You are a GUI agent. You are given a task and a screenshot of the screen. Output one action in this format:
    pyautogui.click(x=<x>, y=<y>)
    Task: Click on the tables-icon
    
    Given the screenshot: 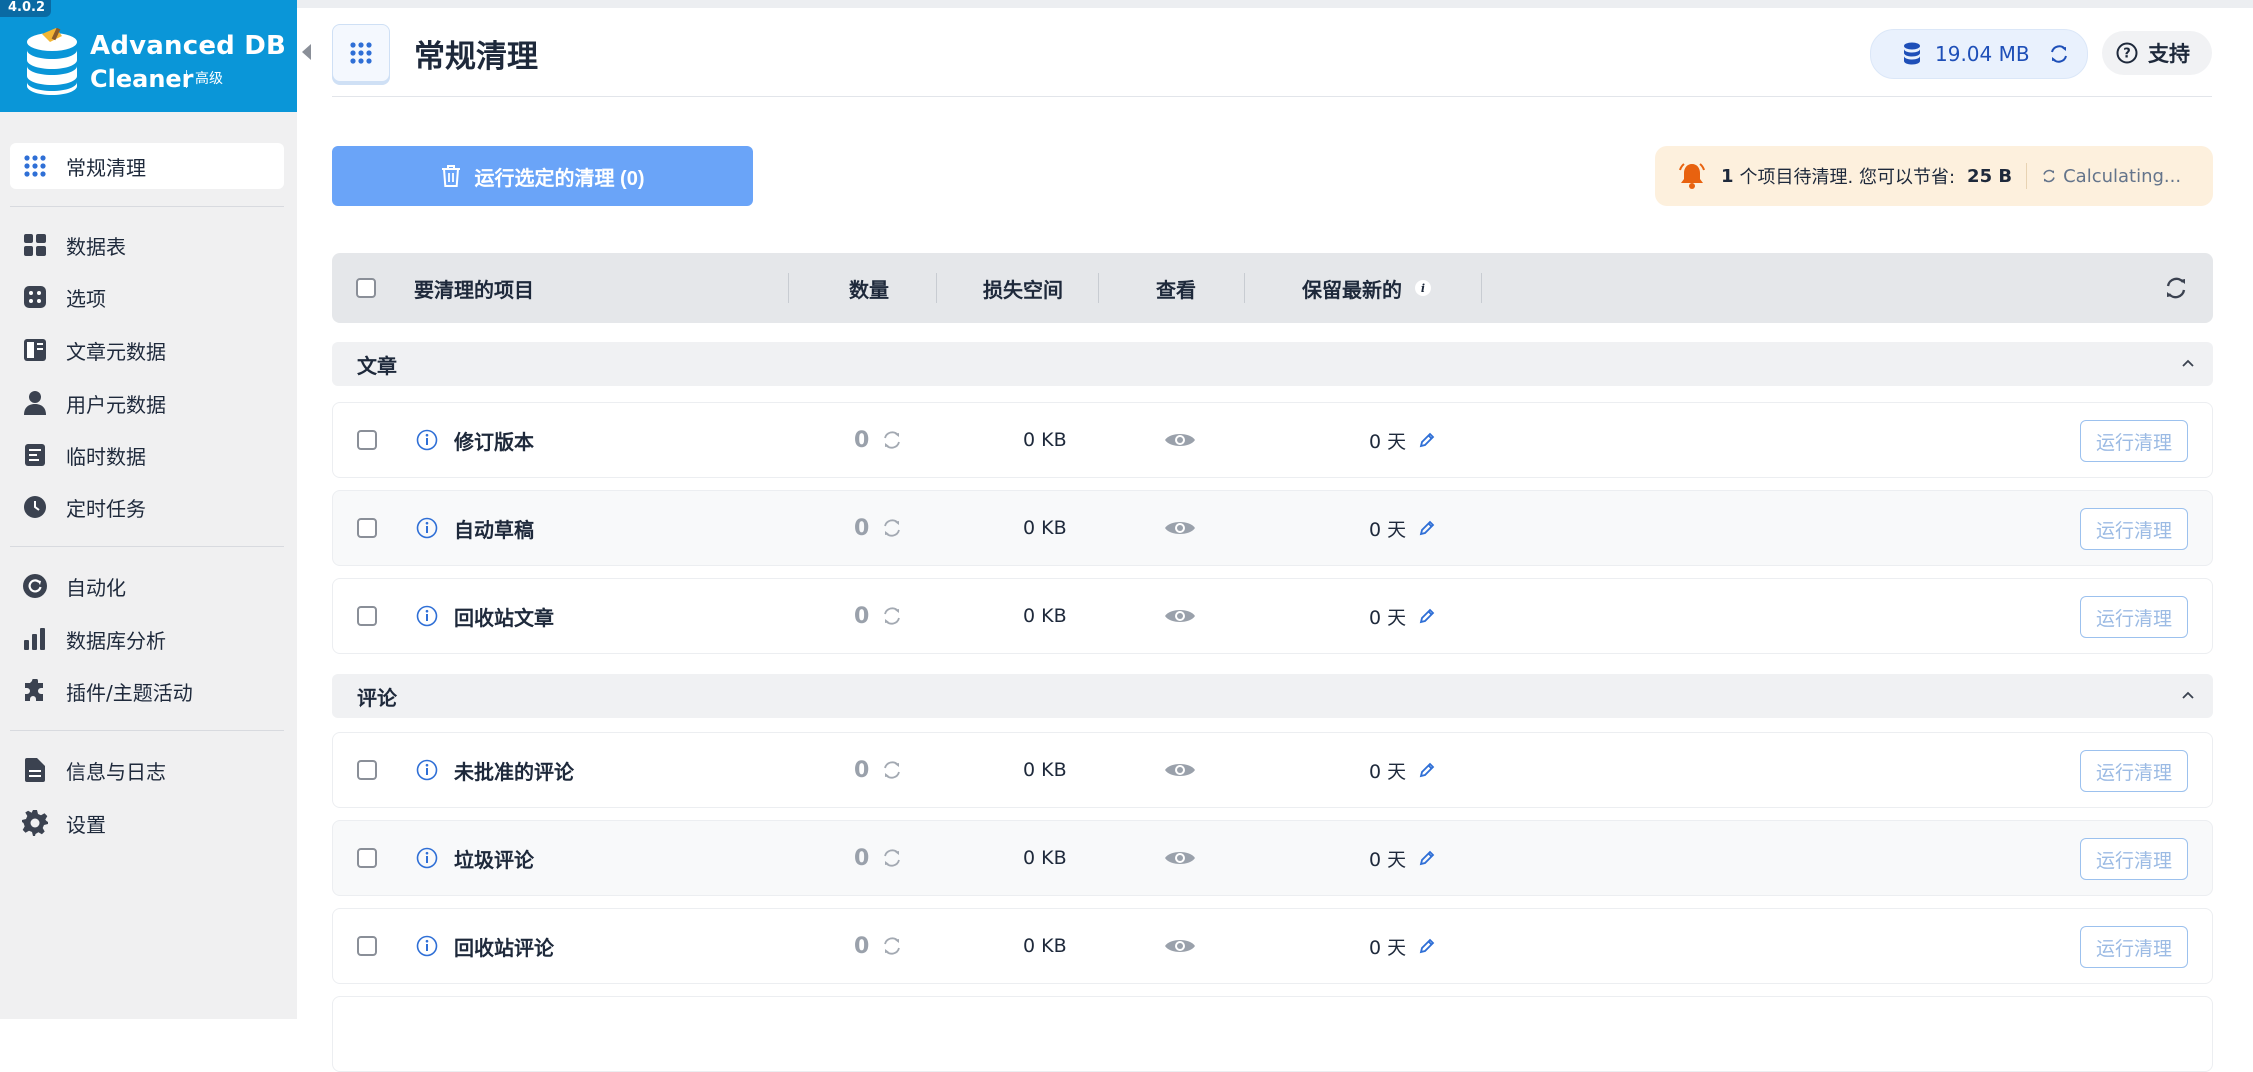 What is the action you would take?
    pyautogui.click(x=35, y=245)
    